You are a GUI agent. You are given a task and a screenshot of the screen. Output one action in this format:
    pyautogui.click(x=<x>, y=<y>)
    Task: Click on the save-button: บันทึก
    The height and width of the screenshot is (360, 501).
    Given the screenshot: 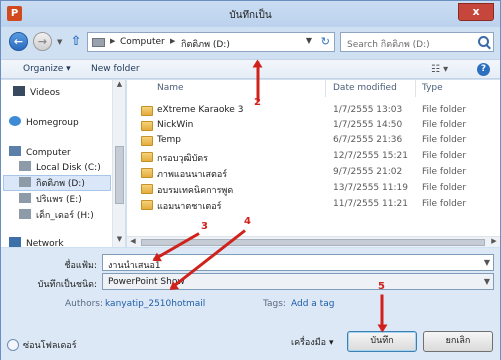 What is the action you would take?
    pyautogui.click(x=382, y=341)
    